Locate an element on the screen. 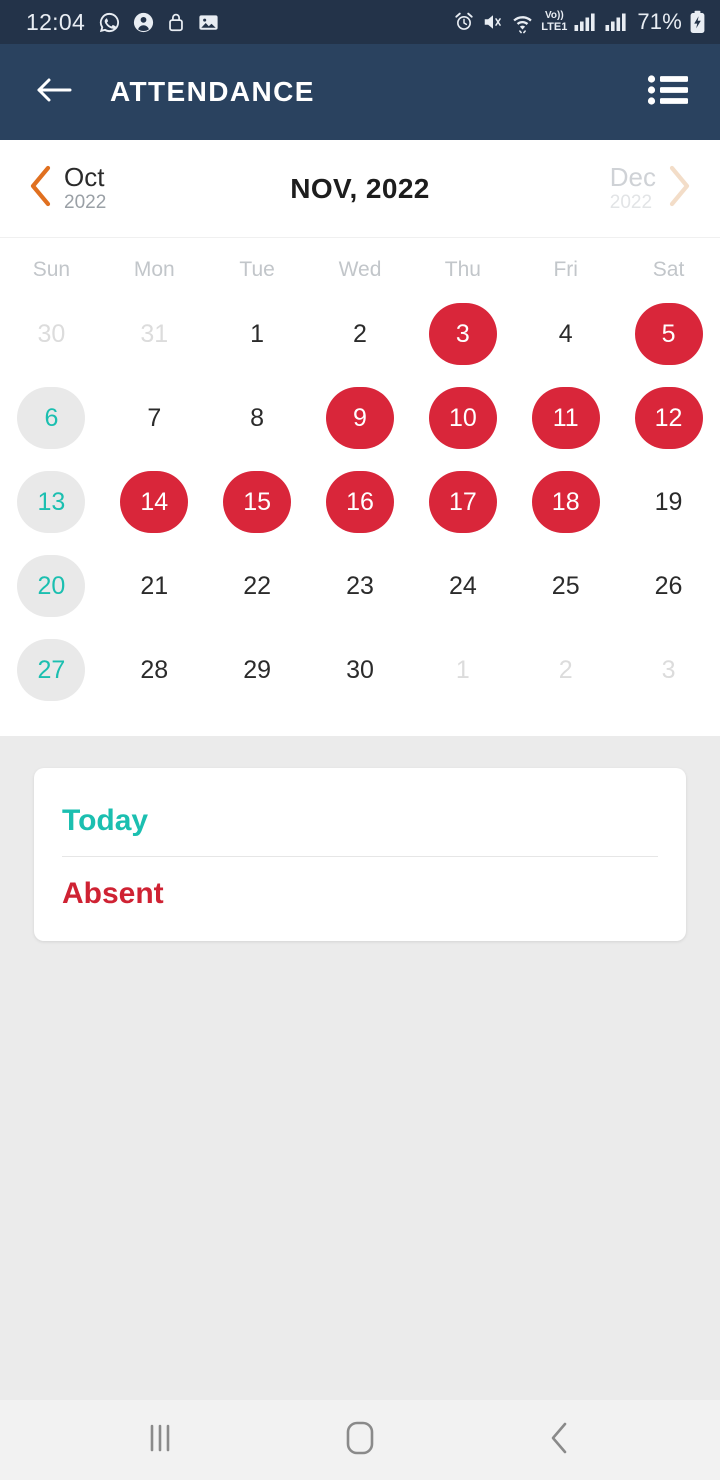  calendar-day-absent: 10 is located at coordinates (462, 418).